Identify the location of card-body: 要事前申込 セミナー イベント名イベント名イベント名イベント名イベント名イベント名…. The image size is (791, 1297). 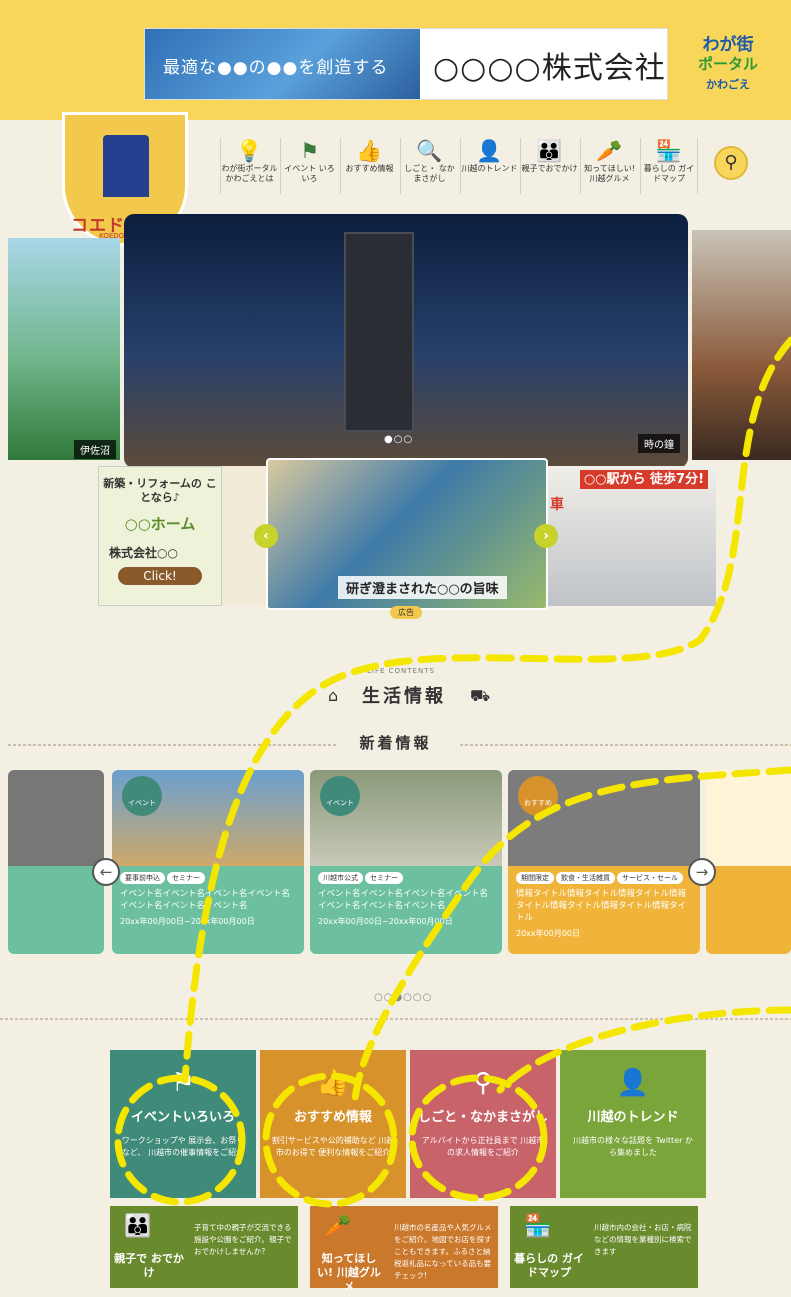
(208, 910).